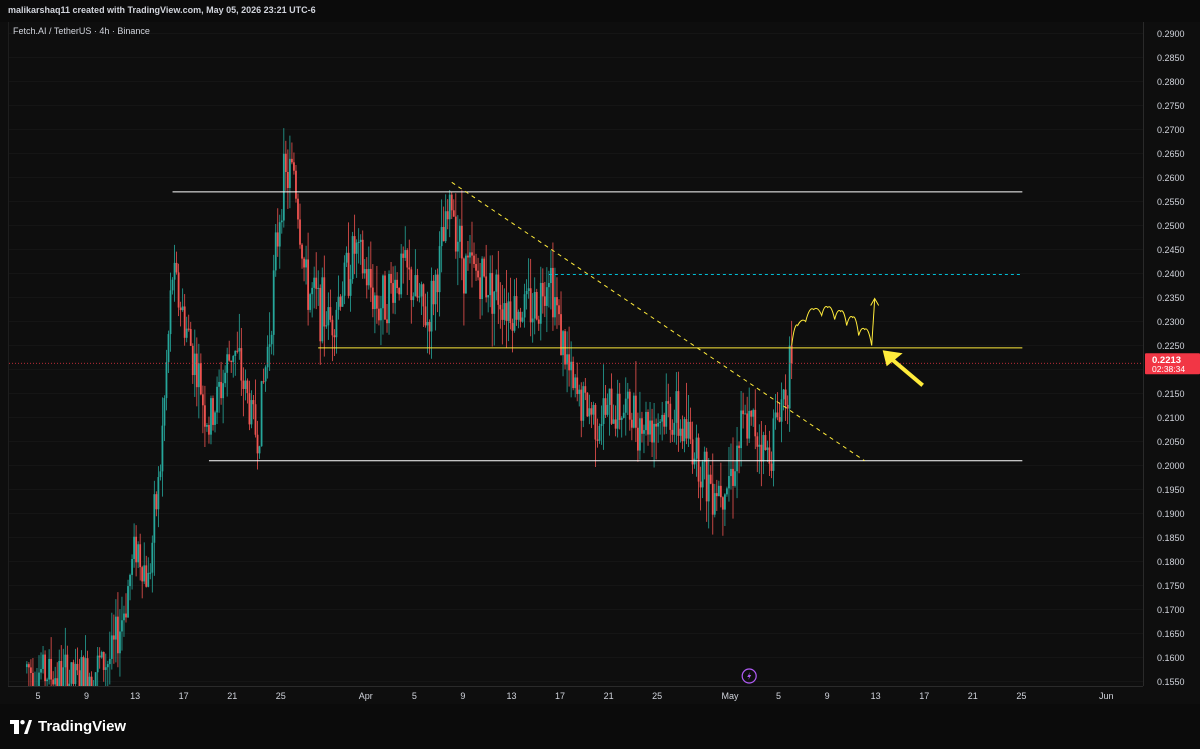 This screenshot has height=749, width=1200. Describe the element at coordinates (1171, 274) in the screenshot. I see `price-tick-label: 0.2400` at that location.